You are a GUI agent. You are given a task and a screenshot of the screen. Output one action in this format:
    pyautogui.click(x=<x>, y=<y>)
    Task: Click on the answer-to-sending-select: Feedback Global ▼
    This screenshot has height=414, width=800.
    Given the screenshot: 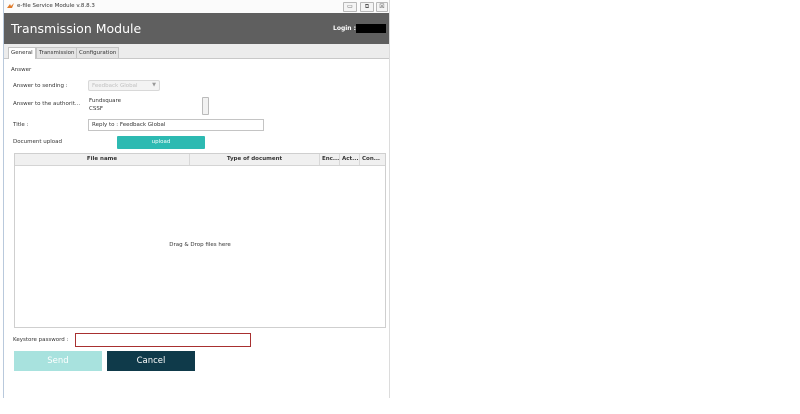 What is the action you would take?
    pyautogui.click(x=124, y=85)
    